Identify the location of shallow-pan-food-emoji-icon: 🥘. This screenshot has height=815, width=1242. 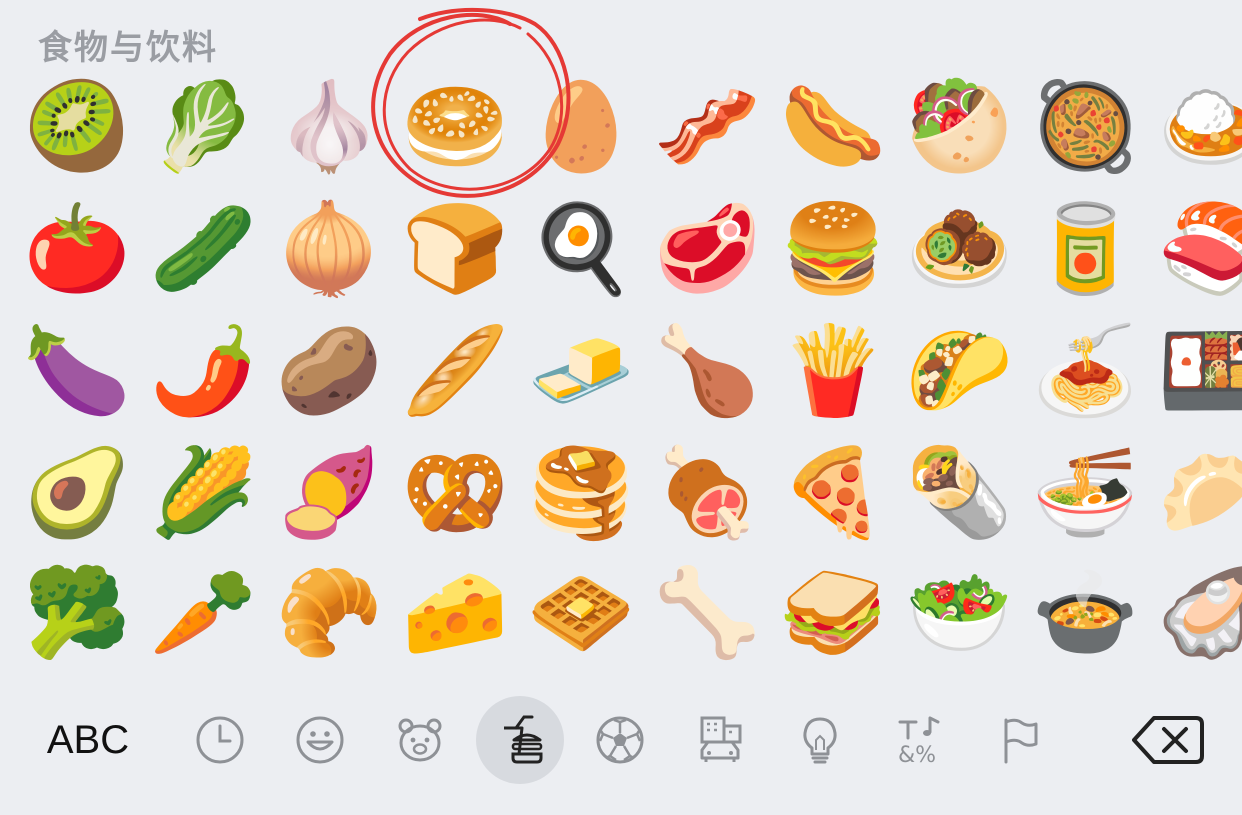
(1085, 127).